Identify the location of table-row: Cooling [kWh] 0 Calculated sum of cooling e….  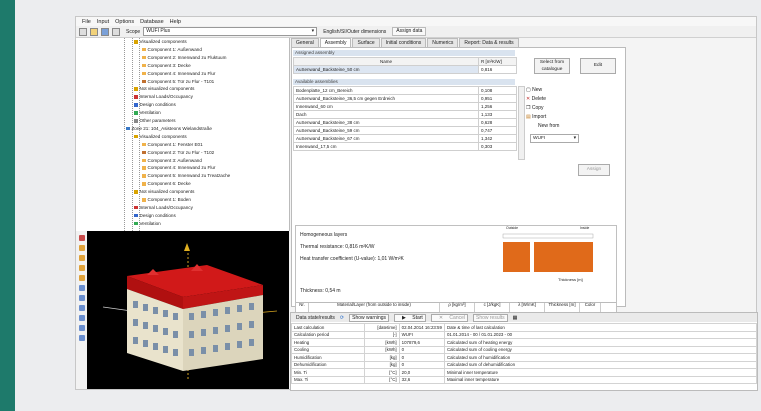
(524, 349).